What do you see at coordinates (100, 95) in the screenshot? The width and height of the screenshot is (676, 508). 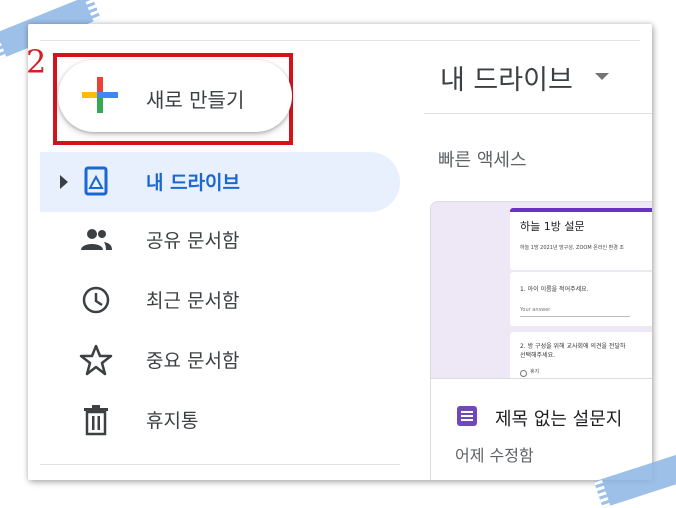 I see `plus-icon` at bounding box center [100, 95].